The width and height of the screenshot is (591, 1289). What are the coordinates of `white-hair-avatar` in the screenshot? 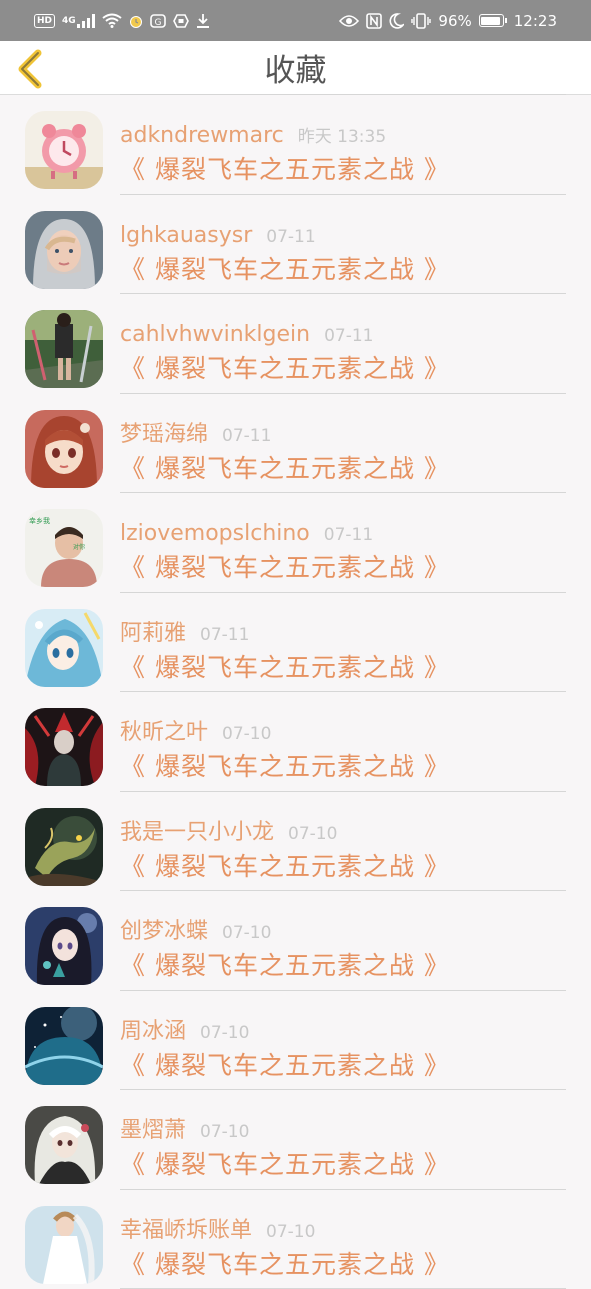 It's located at (64, 1145).